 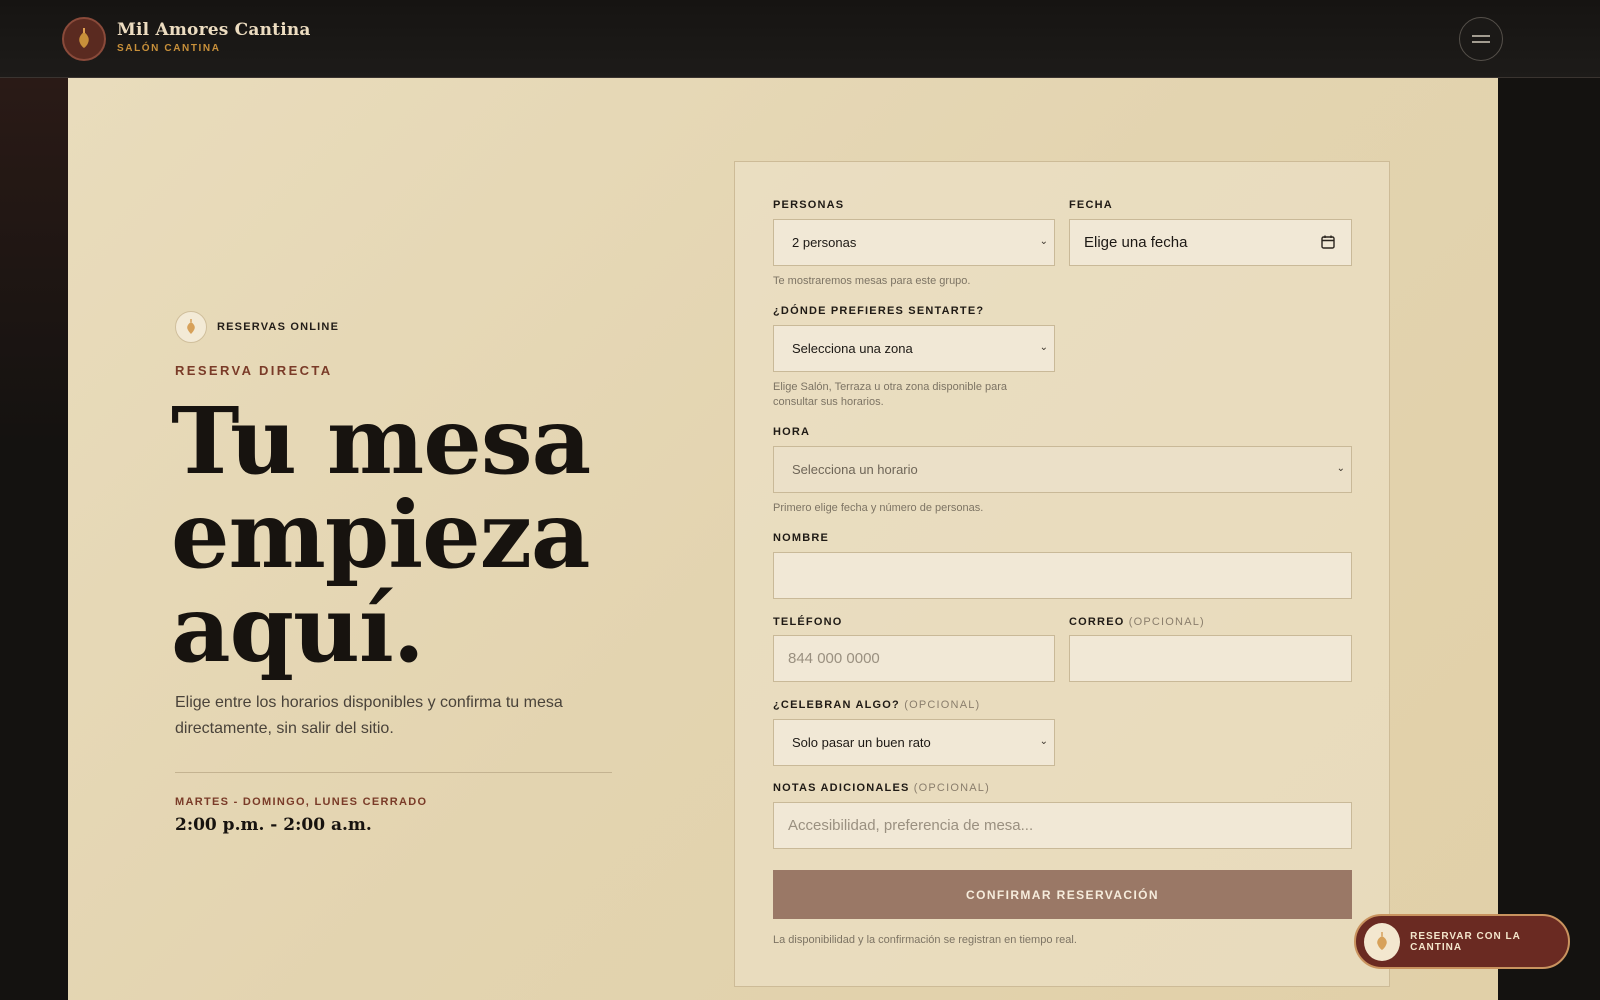 What do you see at coordinates (254, 370) in the screenshot?
I see `eyebrow: RESERVA DIRECTA` at bounding box center [254, 370].